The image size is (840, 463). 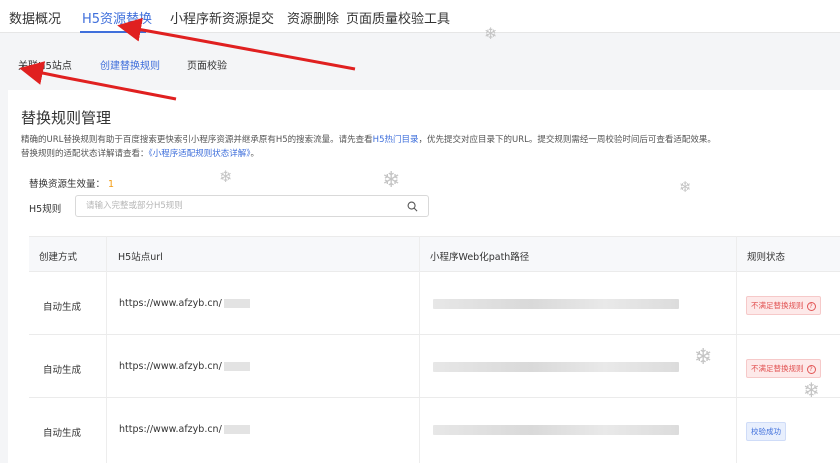 What do you see at coordinates (45, 209) in the screenshot?
I see `h5-rule-label: H5规则` at bounding box center [45, 209].